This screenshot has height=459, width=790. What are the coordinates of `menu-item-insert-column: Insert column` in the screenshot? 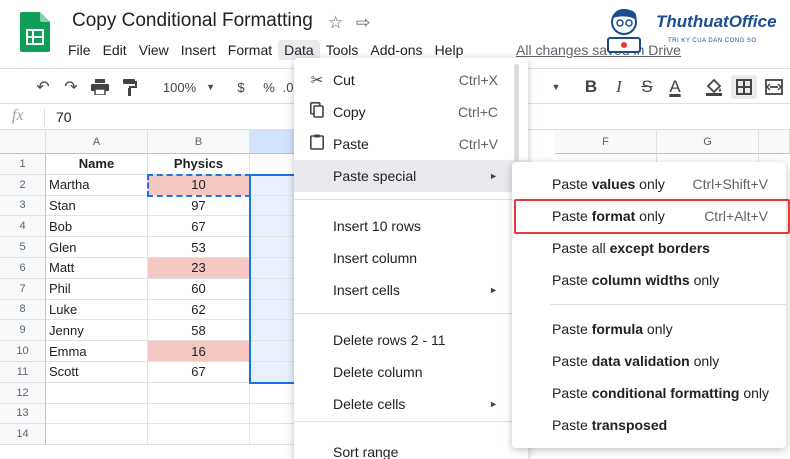 It's located at (411, 258).